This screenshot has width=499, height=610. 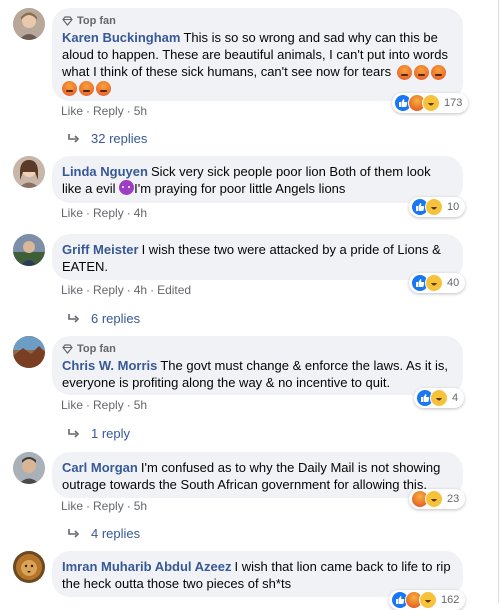 I want to click on comment-author: Griff Meister, so click(x=100, y=249).